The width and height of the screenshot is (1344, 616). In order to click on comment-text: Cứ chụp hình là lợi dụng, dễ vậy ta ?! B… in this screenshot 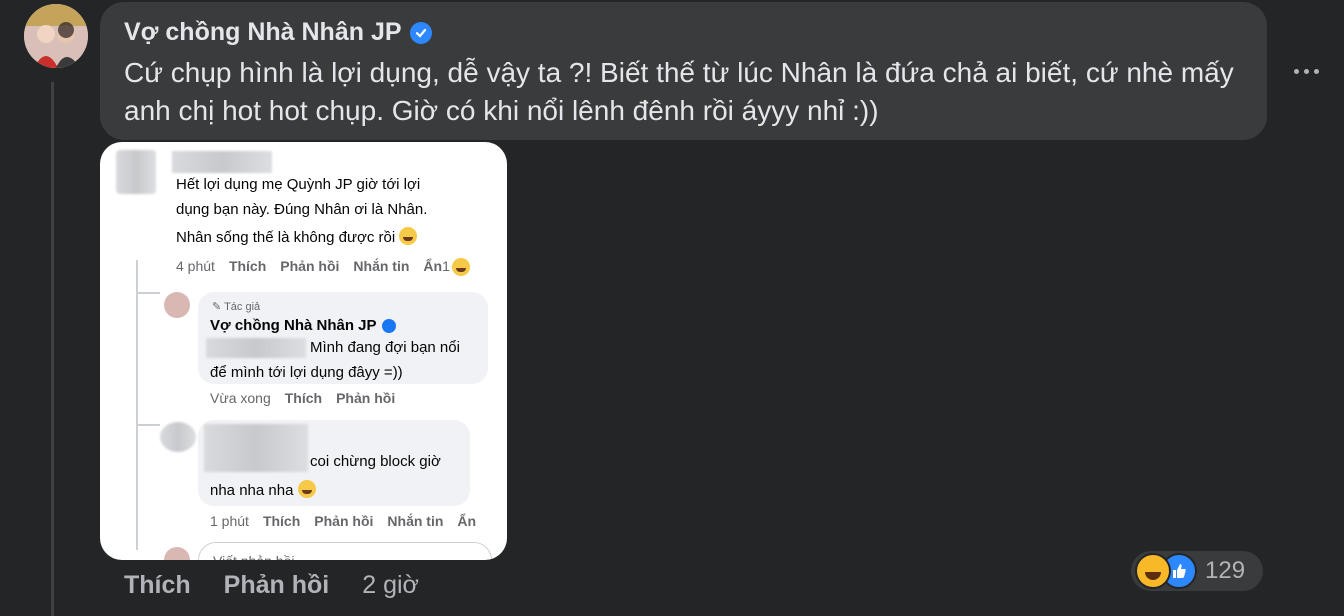, I will do `click(679, 91)`.